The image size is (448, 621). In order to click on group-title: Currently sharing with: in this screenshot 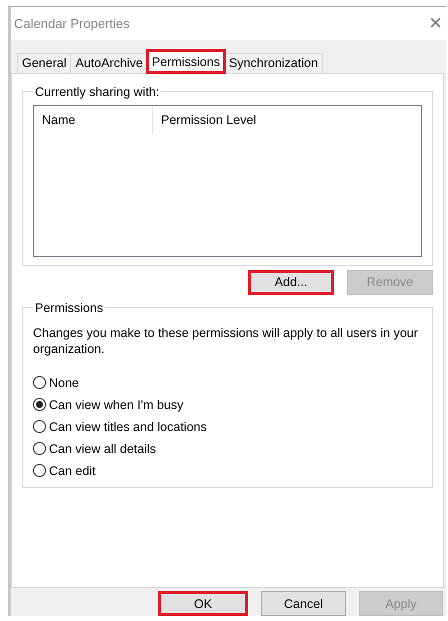, I will do `click(97, 91)`.